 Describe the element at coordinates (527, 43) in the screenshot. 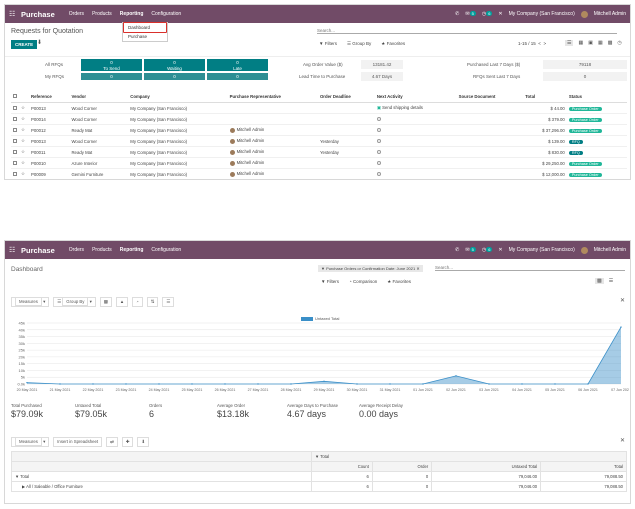

I see `pager-value: 1-15 / 15` at that location.